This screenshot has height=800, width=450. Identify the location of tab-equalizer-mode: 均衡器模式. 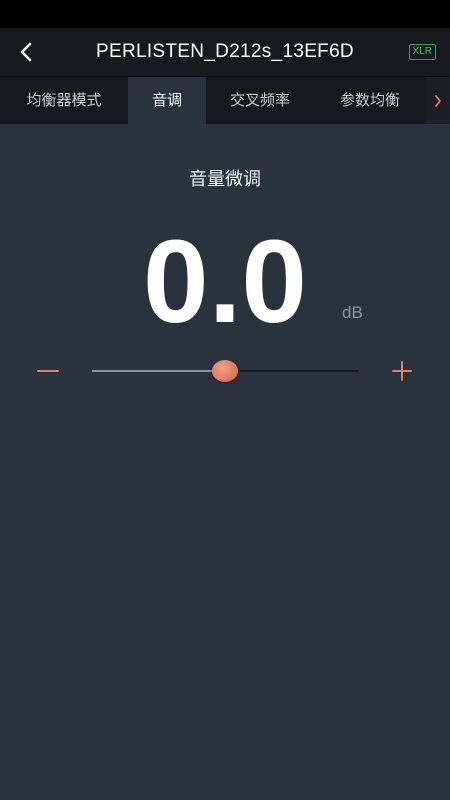
(64, 100).